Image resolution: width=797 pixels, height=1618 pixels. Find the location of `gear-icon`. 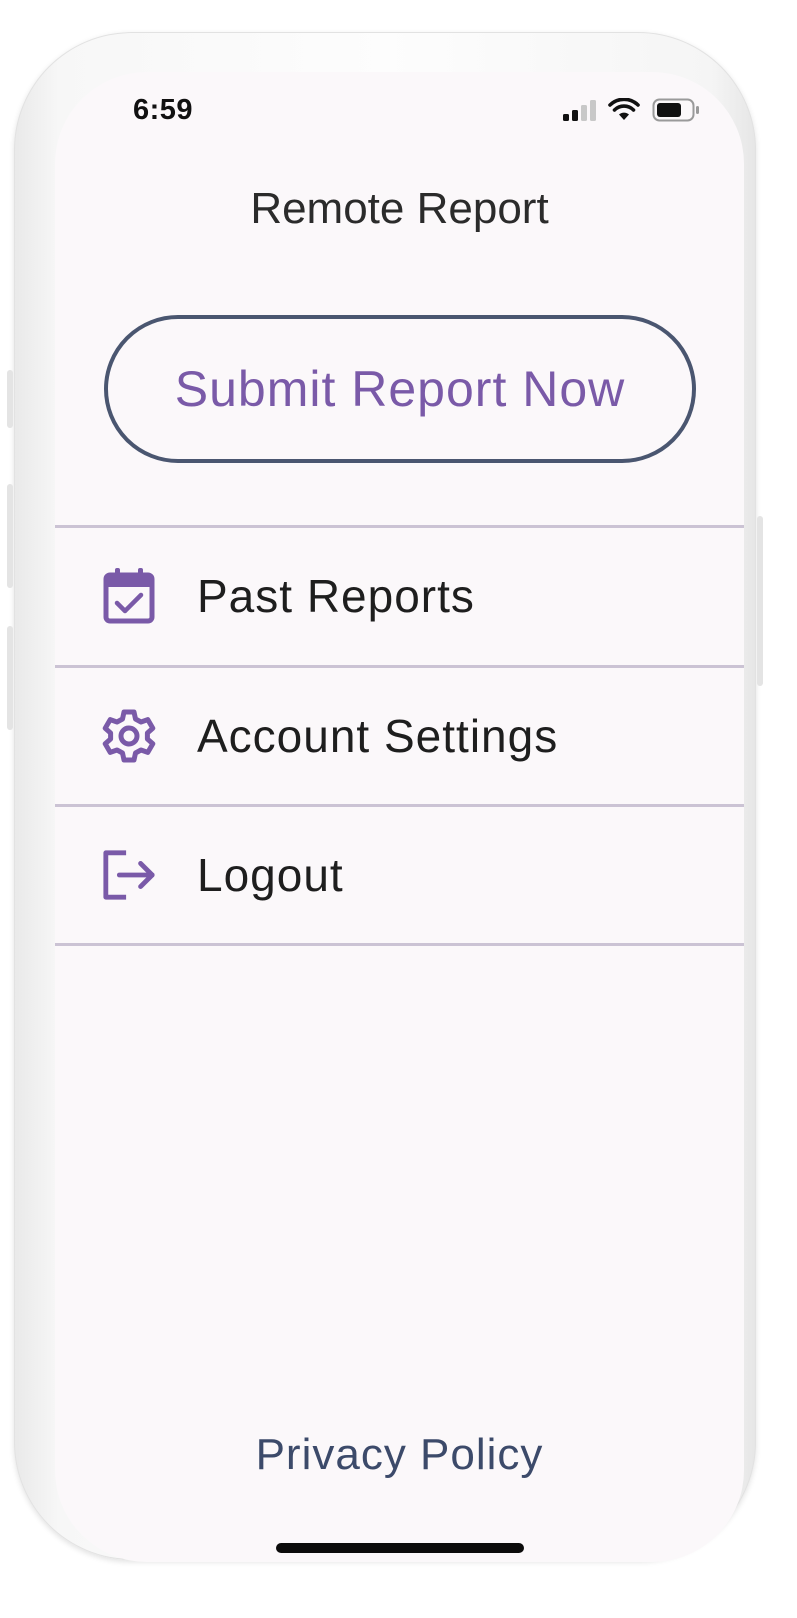

gear-icon is located at coordinates (129, 736).